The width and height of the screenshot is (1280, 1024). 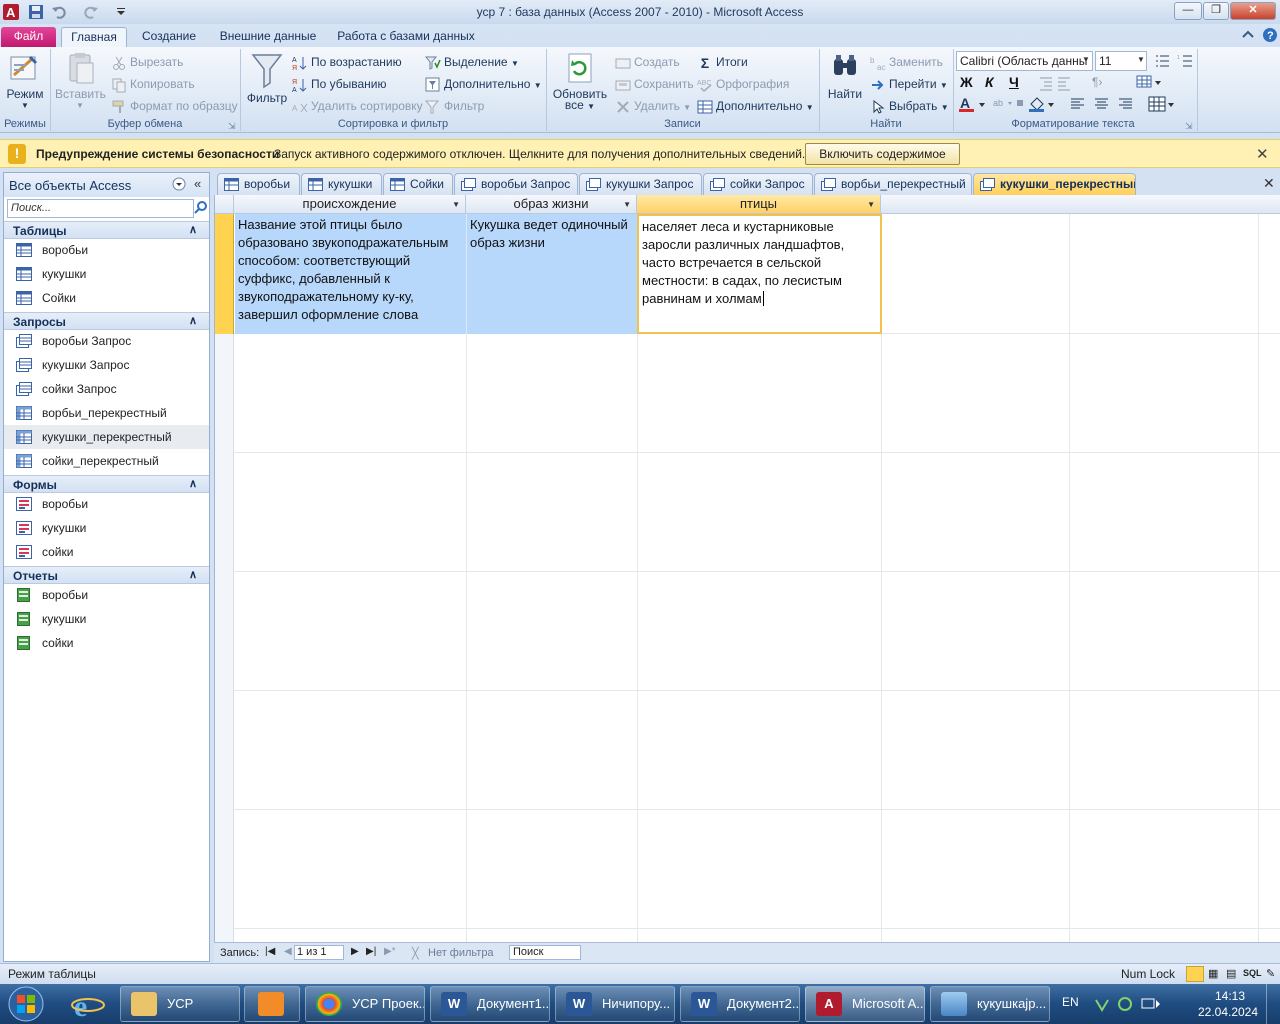 I want to click on selection-button: Выделение ▼, so click(x=472, y=63).